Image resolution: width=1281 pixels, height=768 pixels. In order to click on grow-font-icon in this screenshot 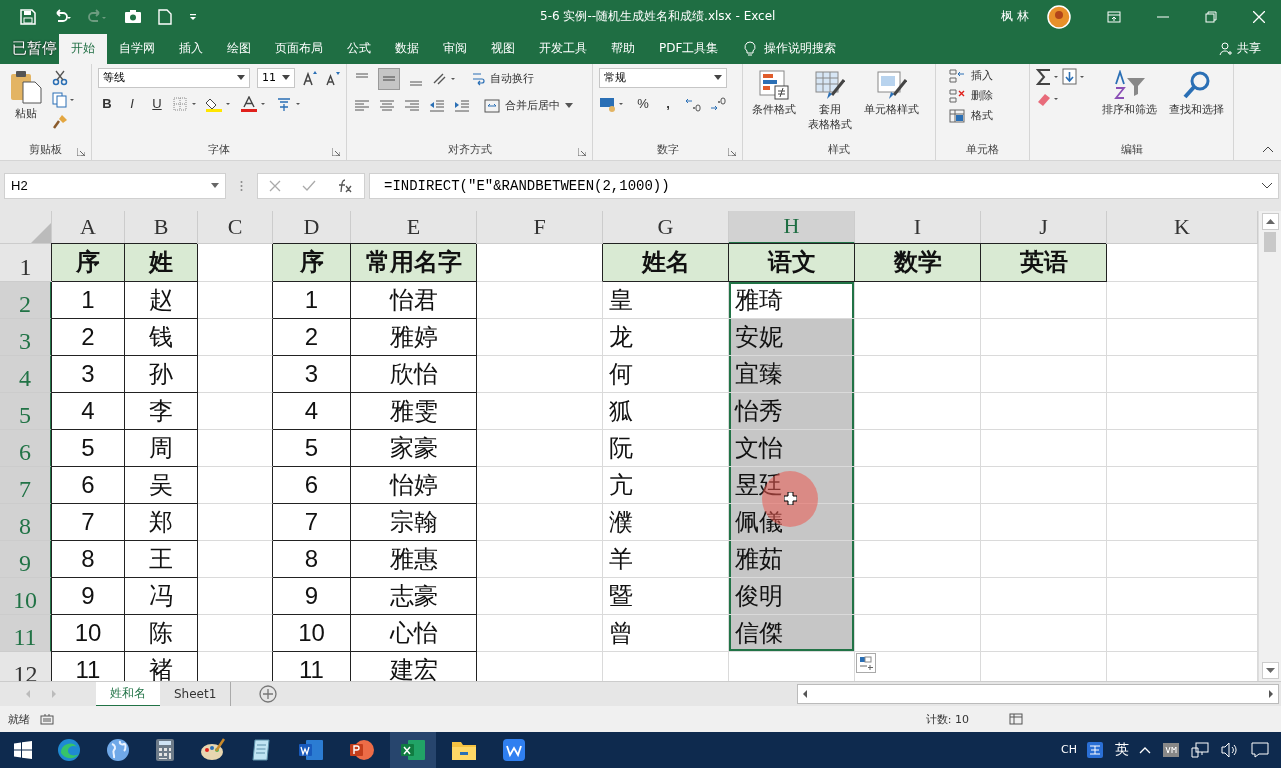, I will do `click(310, 77)`.